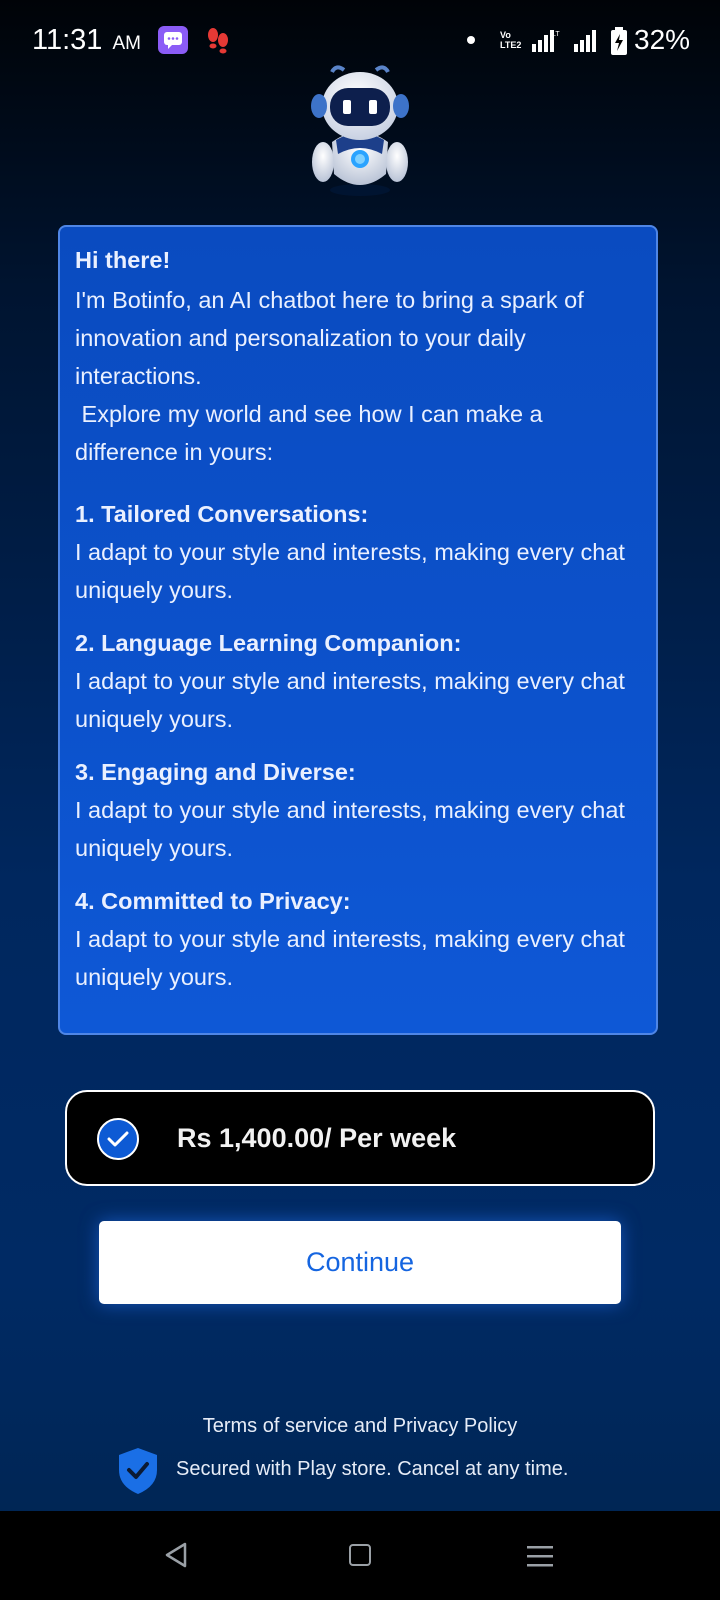  Describe the element at coordinates (67, 40) in the screenshot. I see `time-text: 11:31` at that location.